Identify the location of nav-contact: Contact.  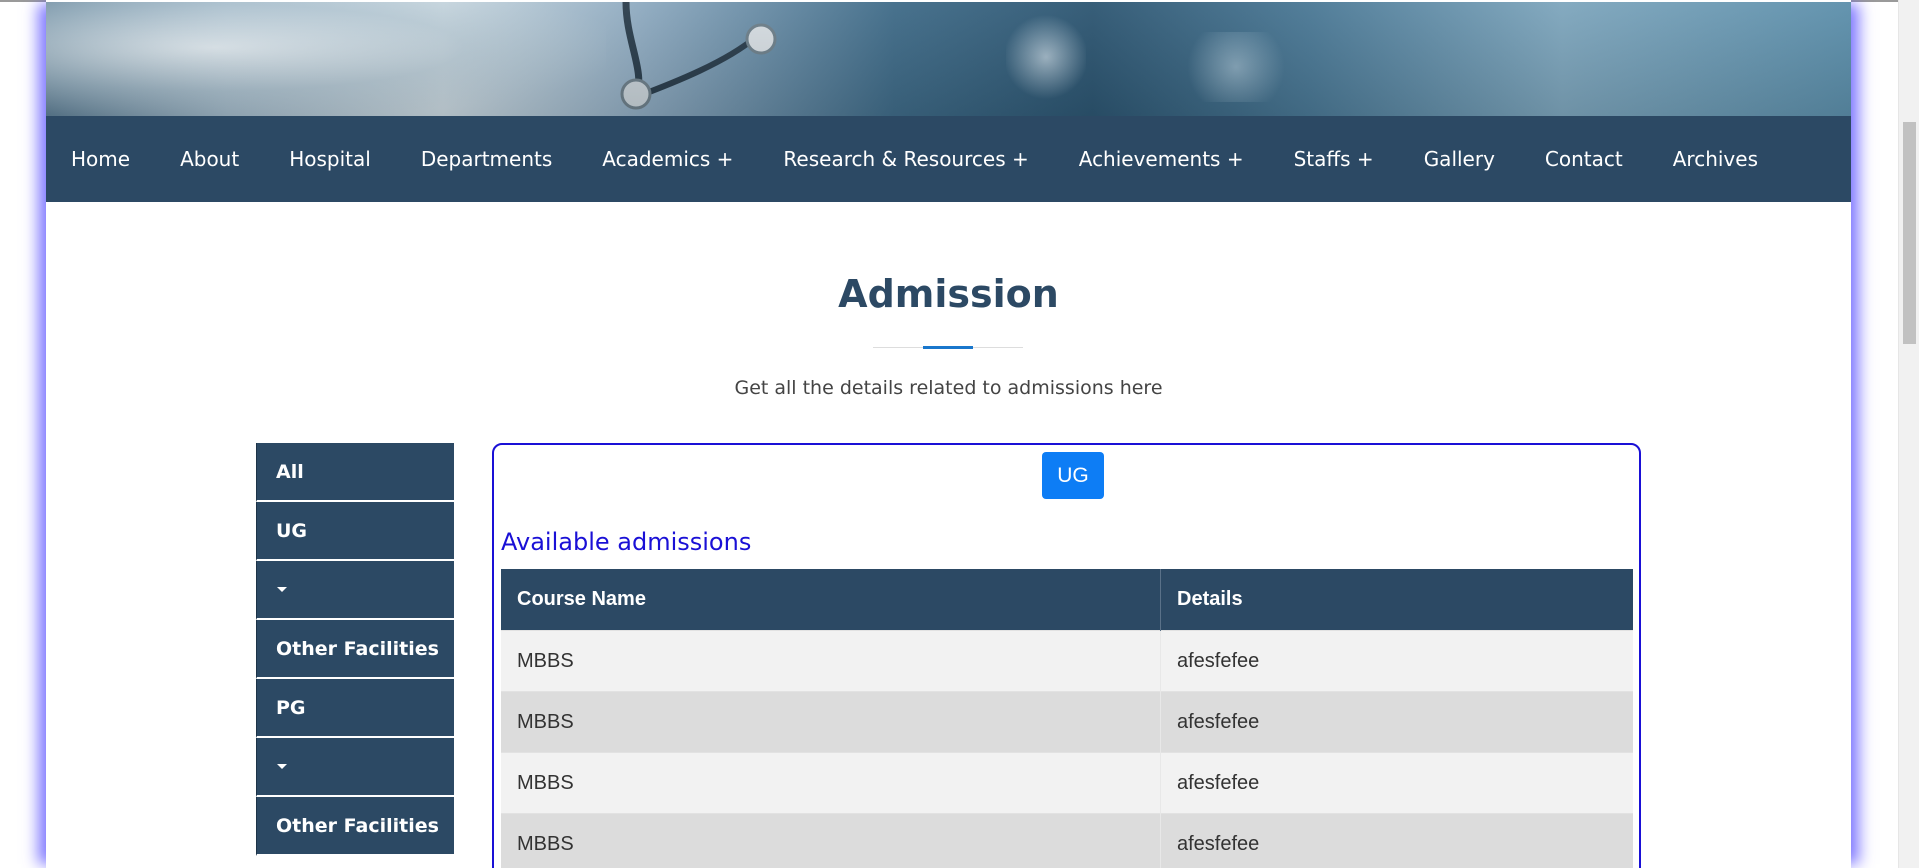
(1584, 159).